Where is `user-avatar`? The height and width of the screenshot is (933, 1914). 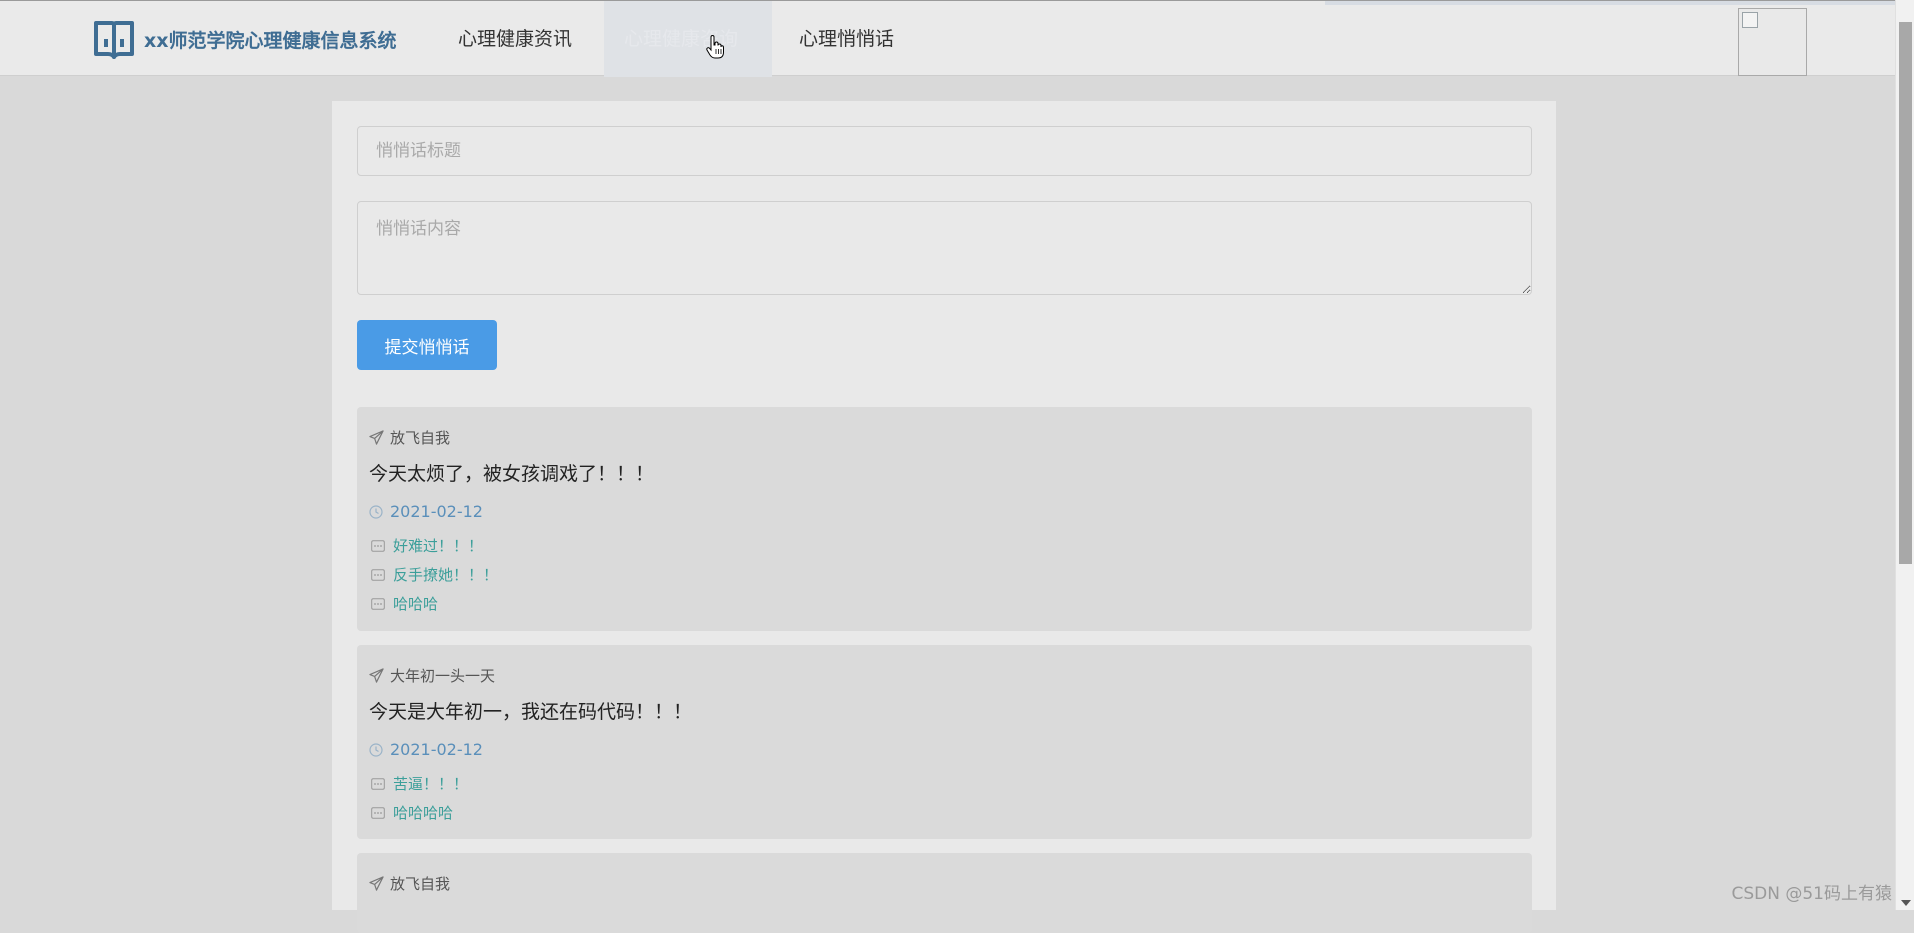
user-avatar is located at coordinates (1772, 42).